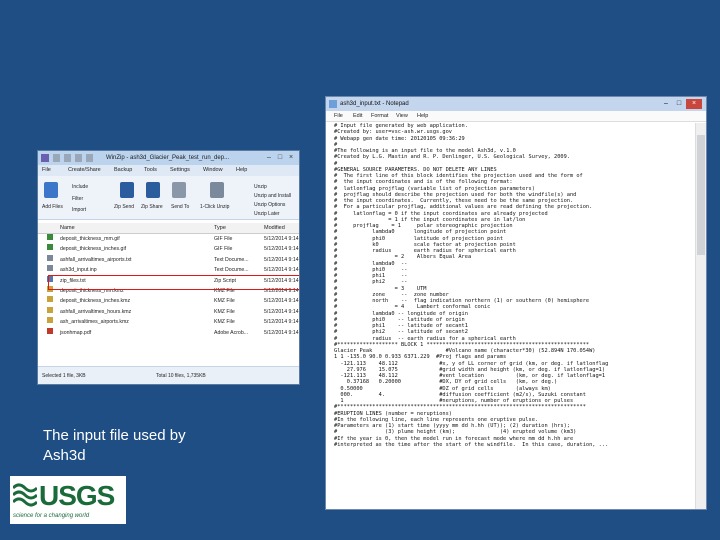 The image size is (720, 540). I want to click on notepad-menu-bar: File Edit Format View Help, so click(516, 116).